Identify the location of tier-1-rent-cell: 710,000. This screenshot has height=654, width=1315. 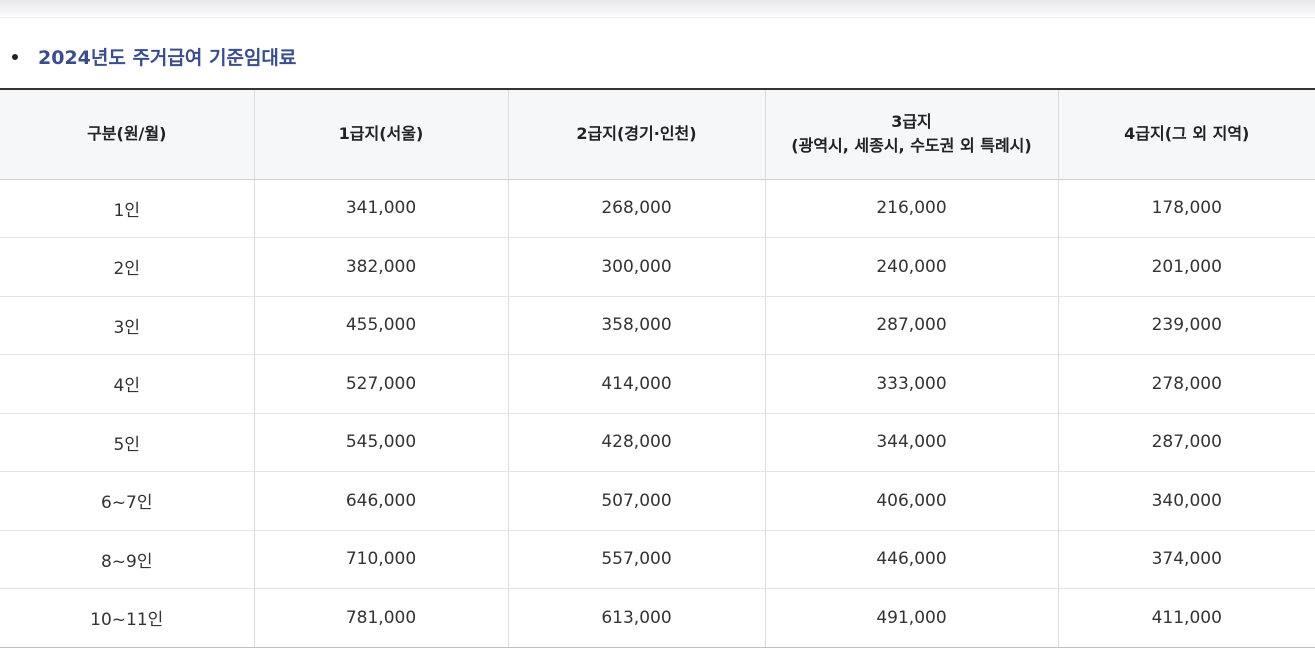
(380, 559).